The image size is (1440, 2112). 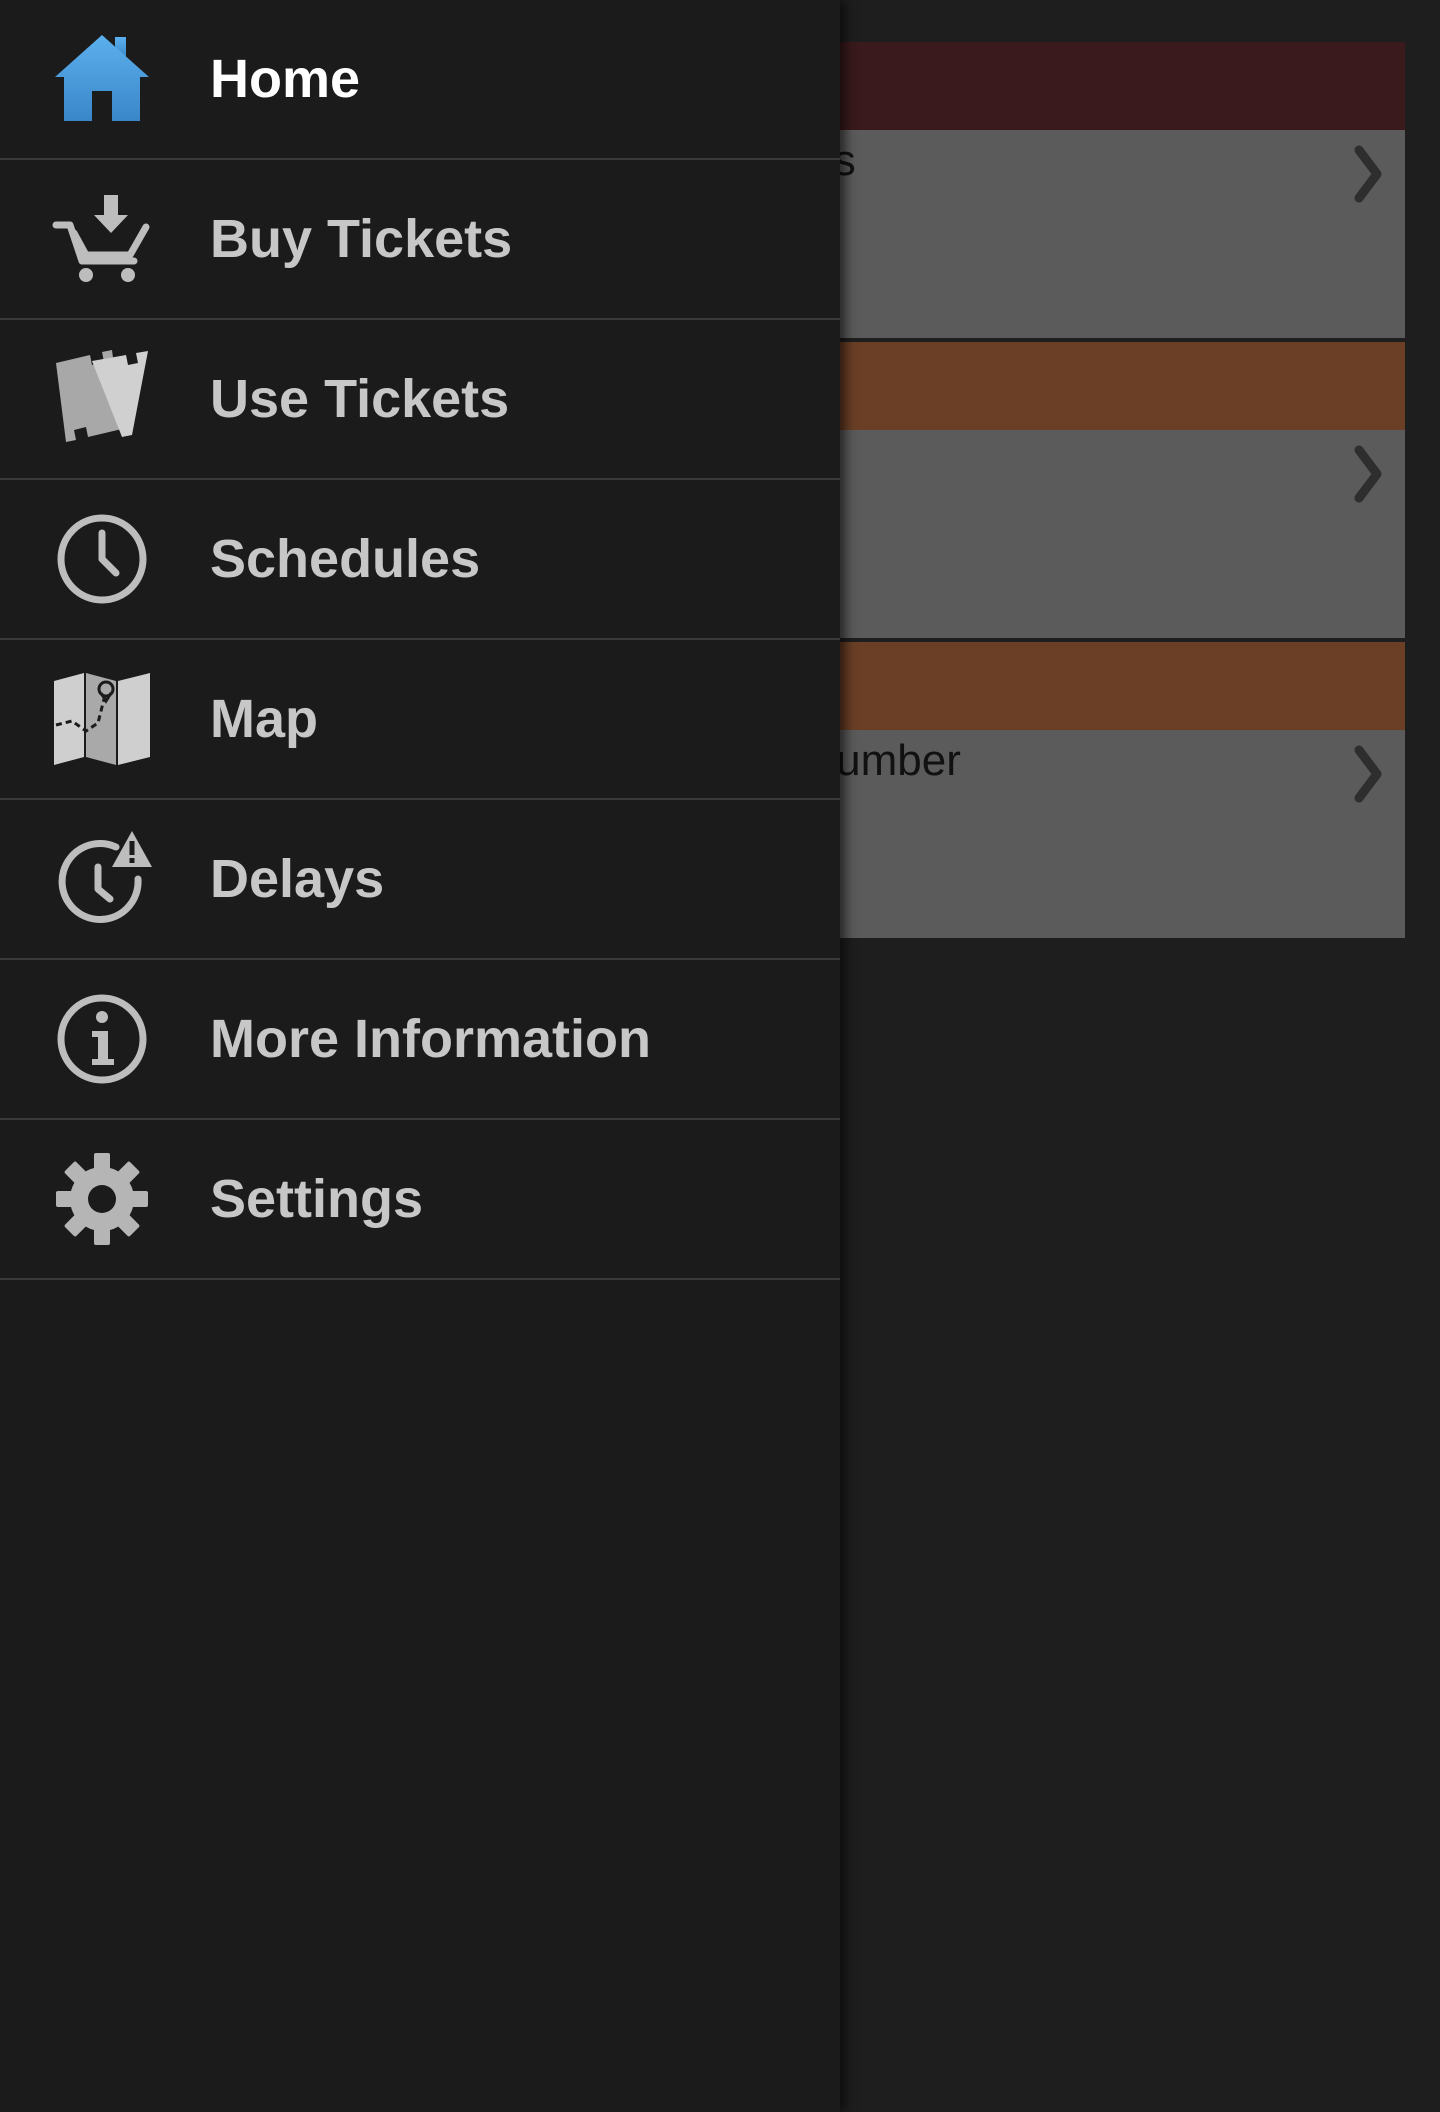 What do you see at coordinates (102, 79) in the screenshot?
I see `home-icon` at bounding box center [102, 79].